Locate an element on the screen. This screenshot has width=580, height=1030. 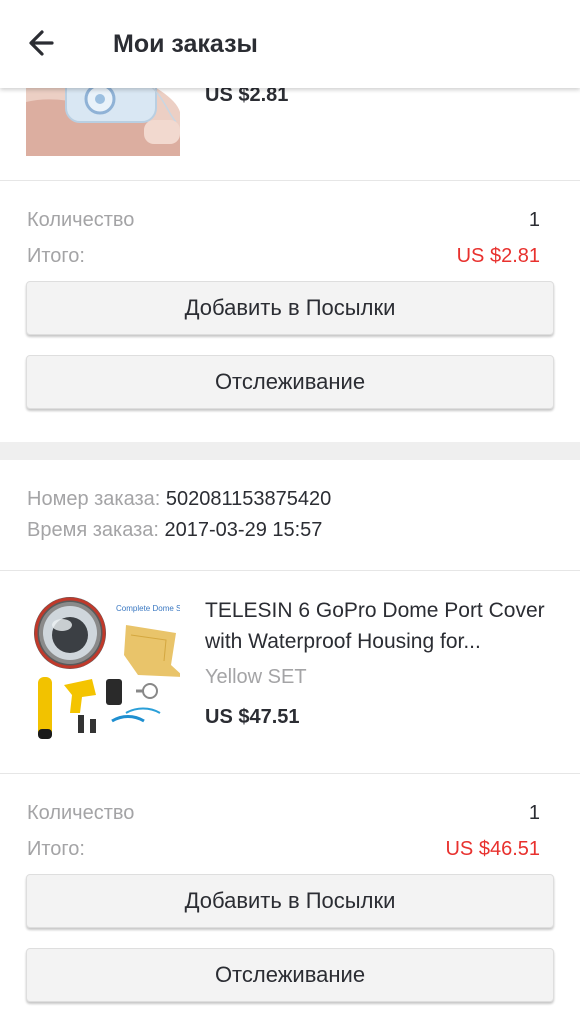
product-title-line-1: TELESIN 6 GoPro Dome Port Cover is located at coordinates (375, 610).